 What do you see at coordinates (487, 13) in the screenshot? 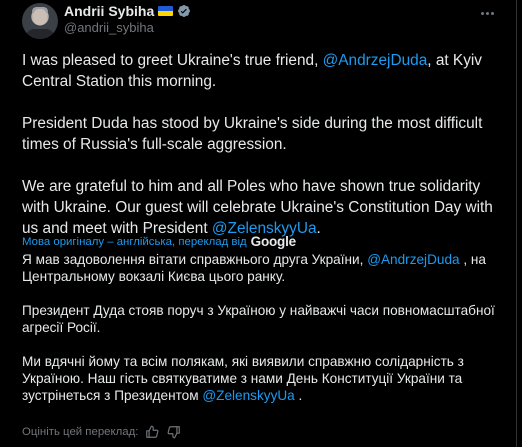
I see `more-options-icon` at bounding box center [487, 13].